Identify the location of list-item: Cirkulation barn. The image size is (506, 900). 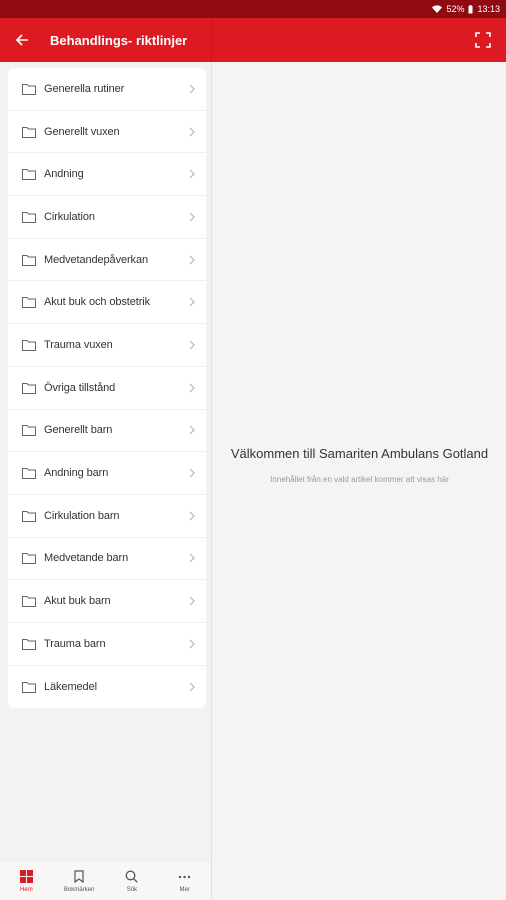
(107, 516).